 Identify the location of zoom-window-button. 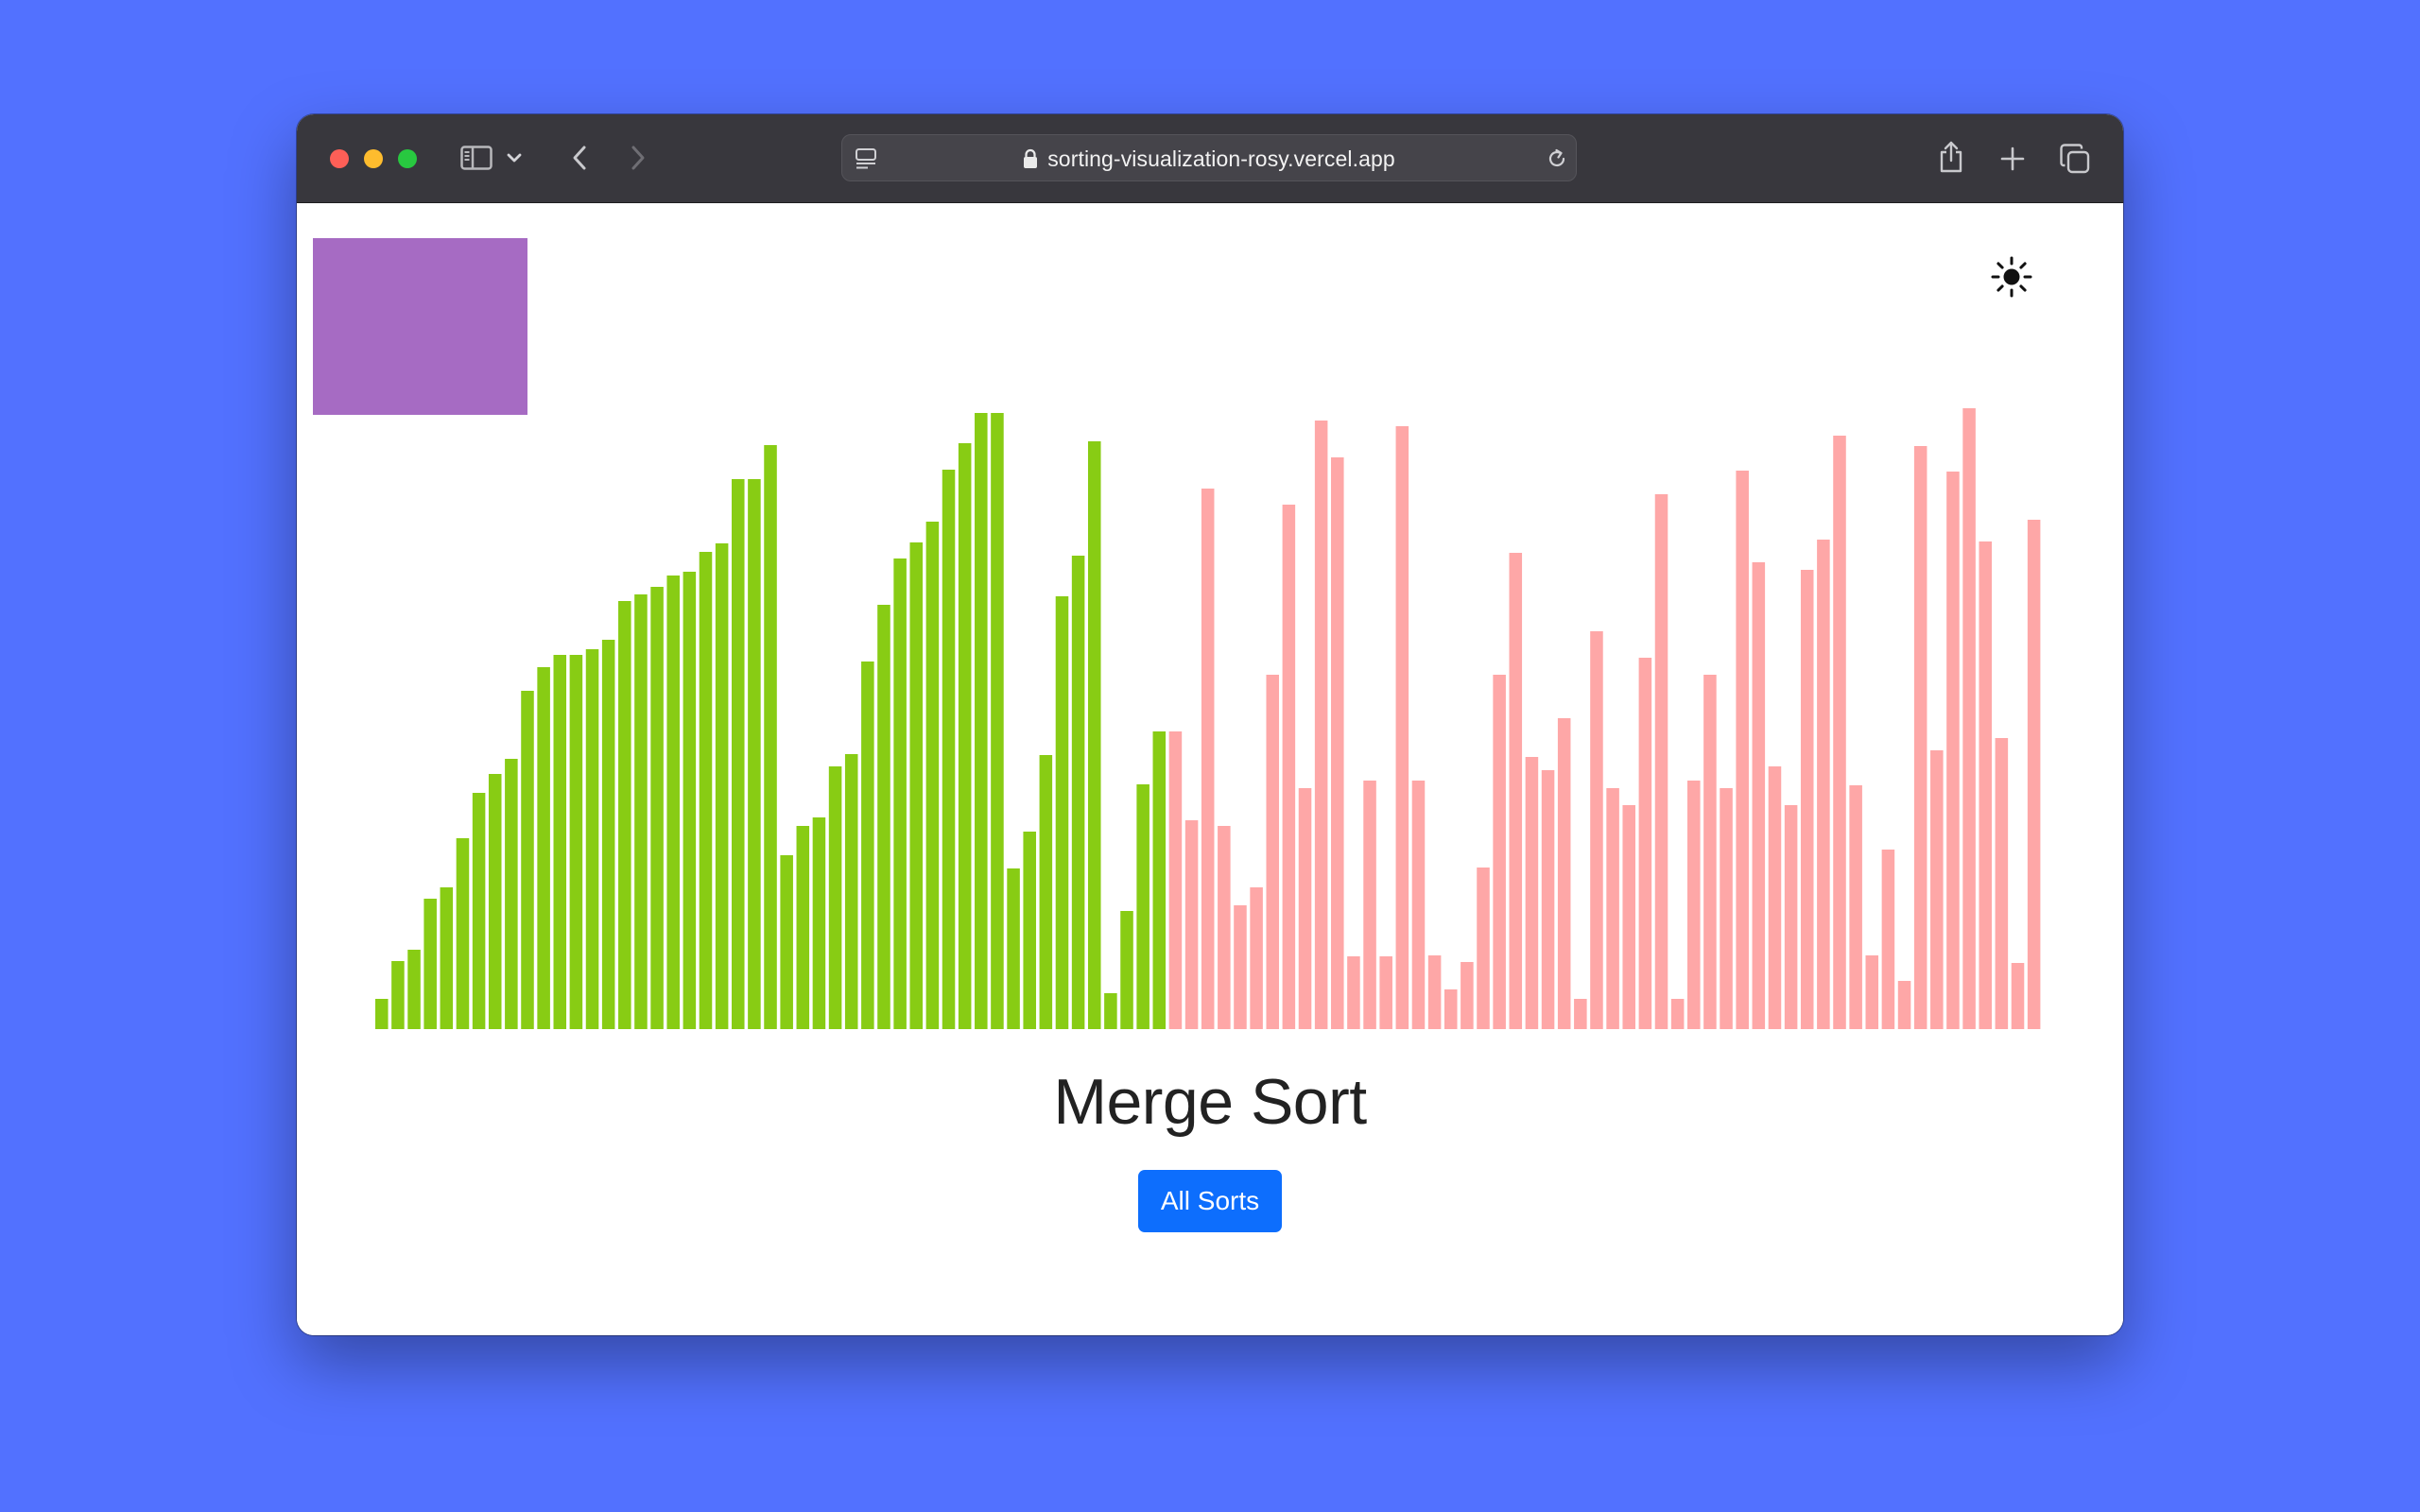
(407, 158).